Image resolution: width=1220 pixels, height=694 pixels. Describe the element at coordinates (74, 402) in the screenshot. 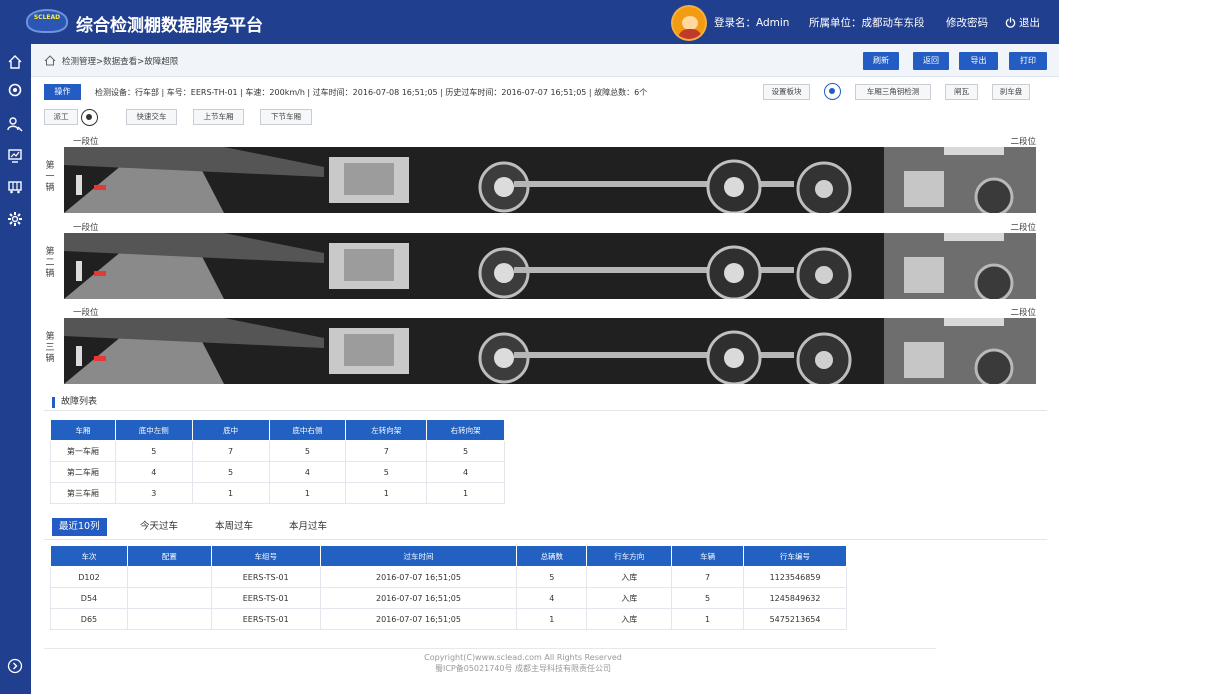

I see `fault-list-title: 故障列表` at that location.